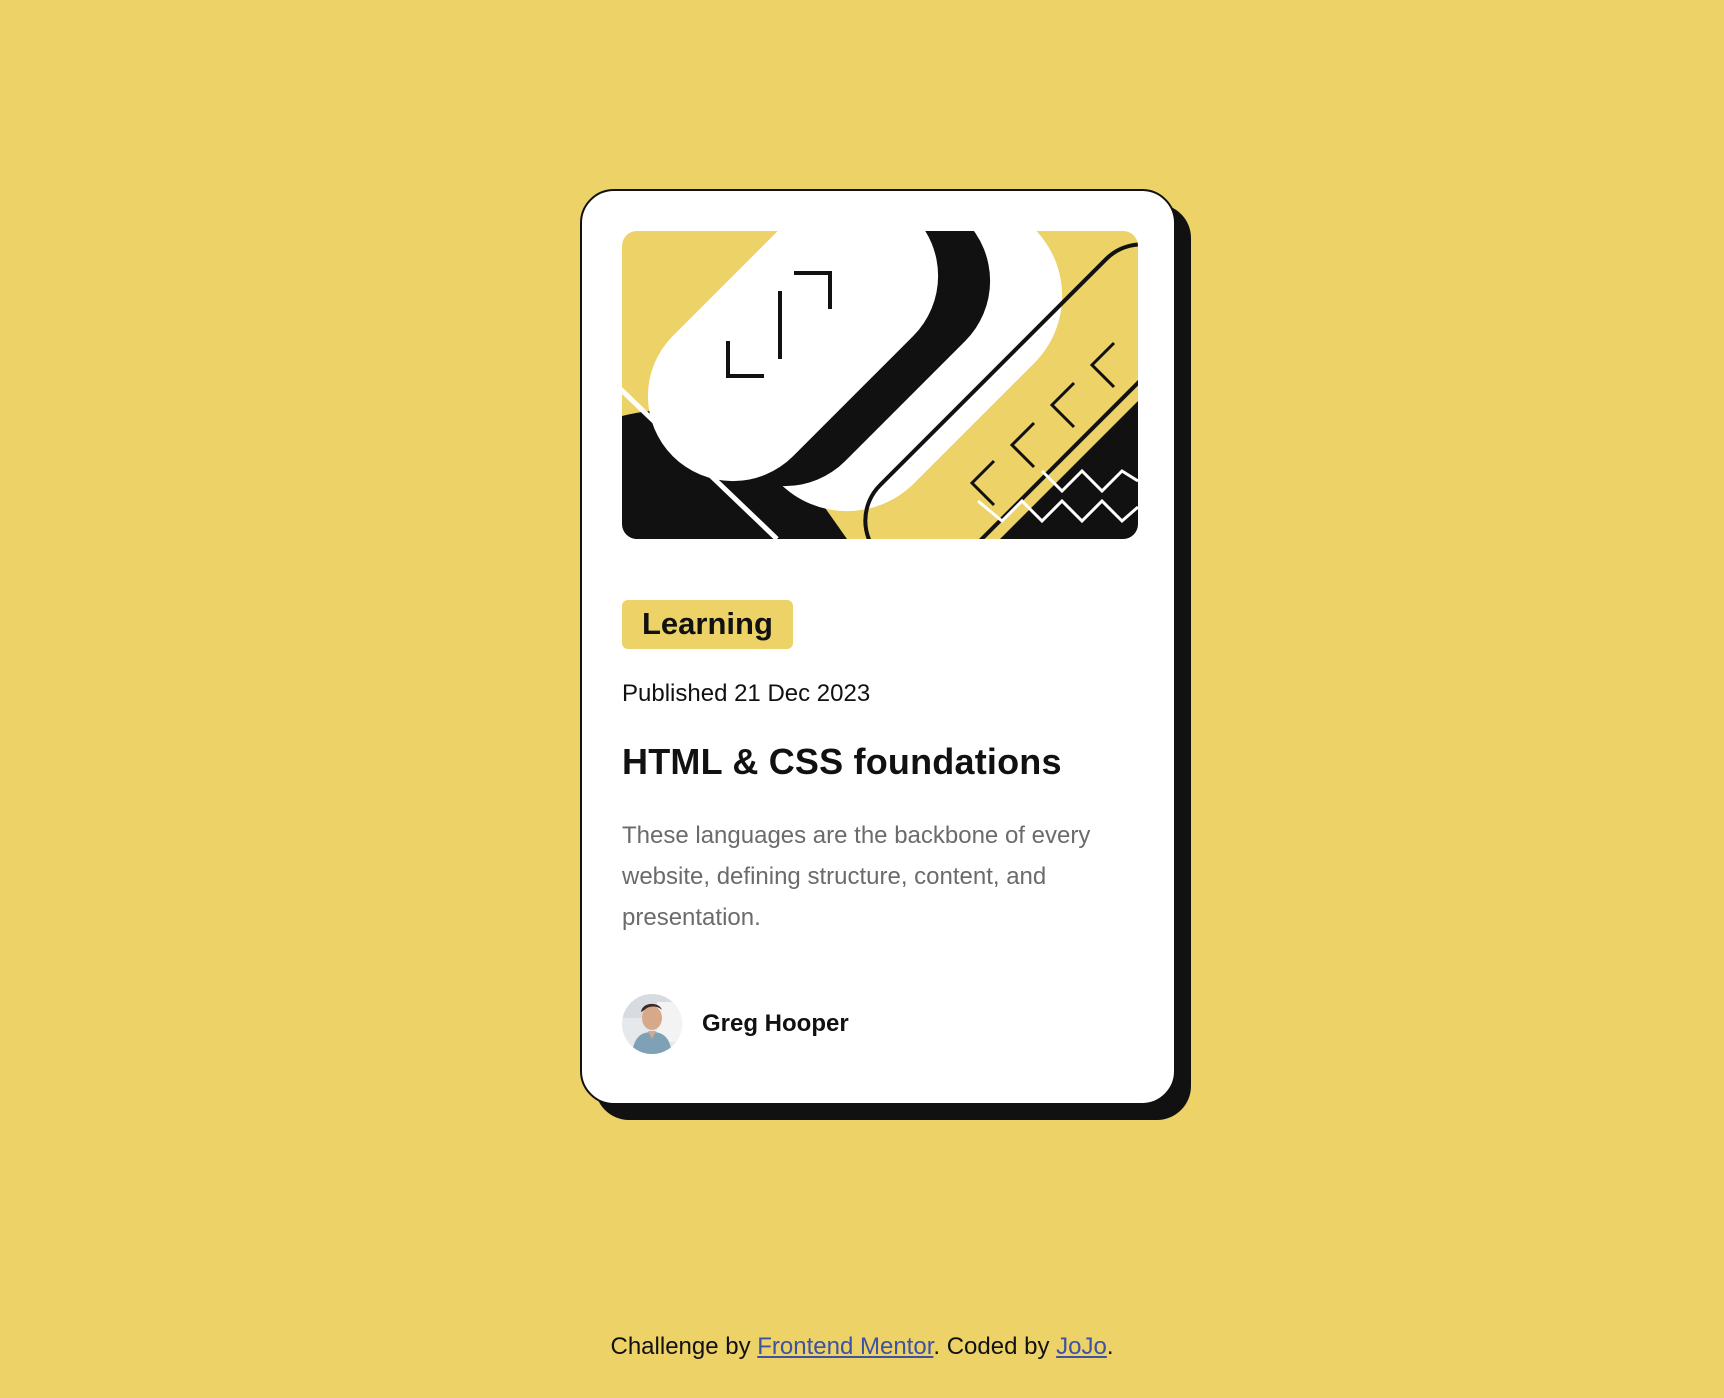 The image size is (1724, 1398). I want to click on attribution-middle: . Coded by, so click(995, 1346).